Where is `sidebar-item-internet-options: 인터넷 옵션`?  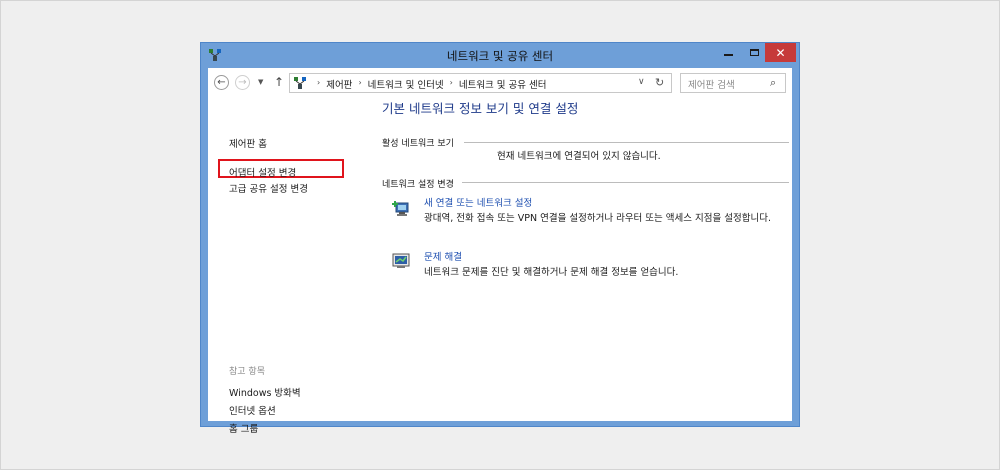
sidebar-item-internet-options: 인터넷 옵션 is located at coordinates (252, 410).